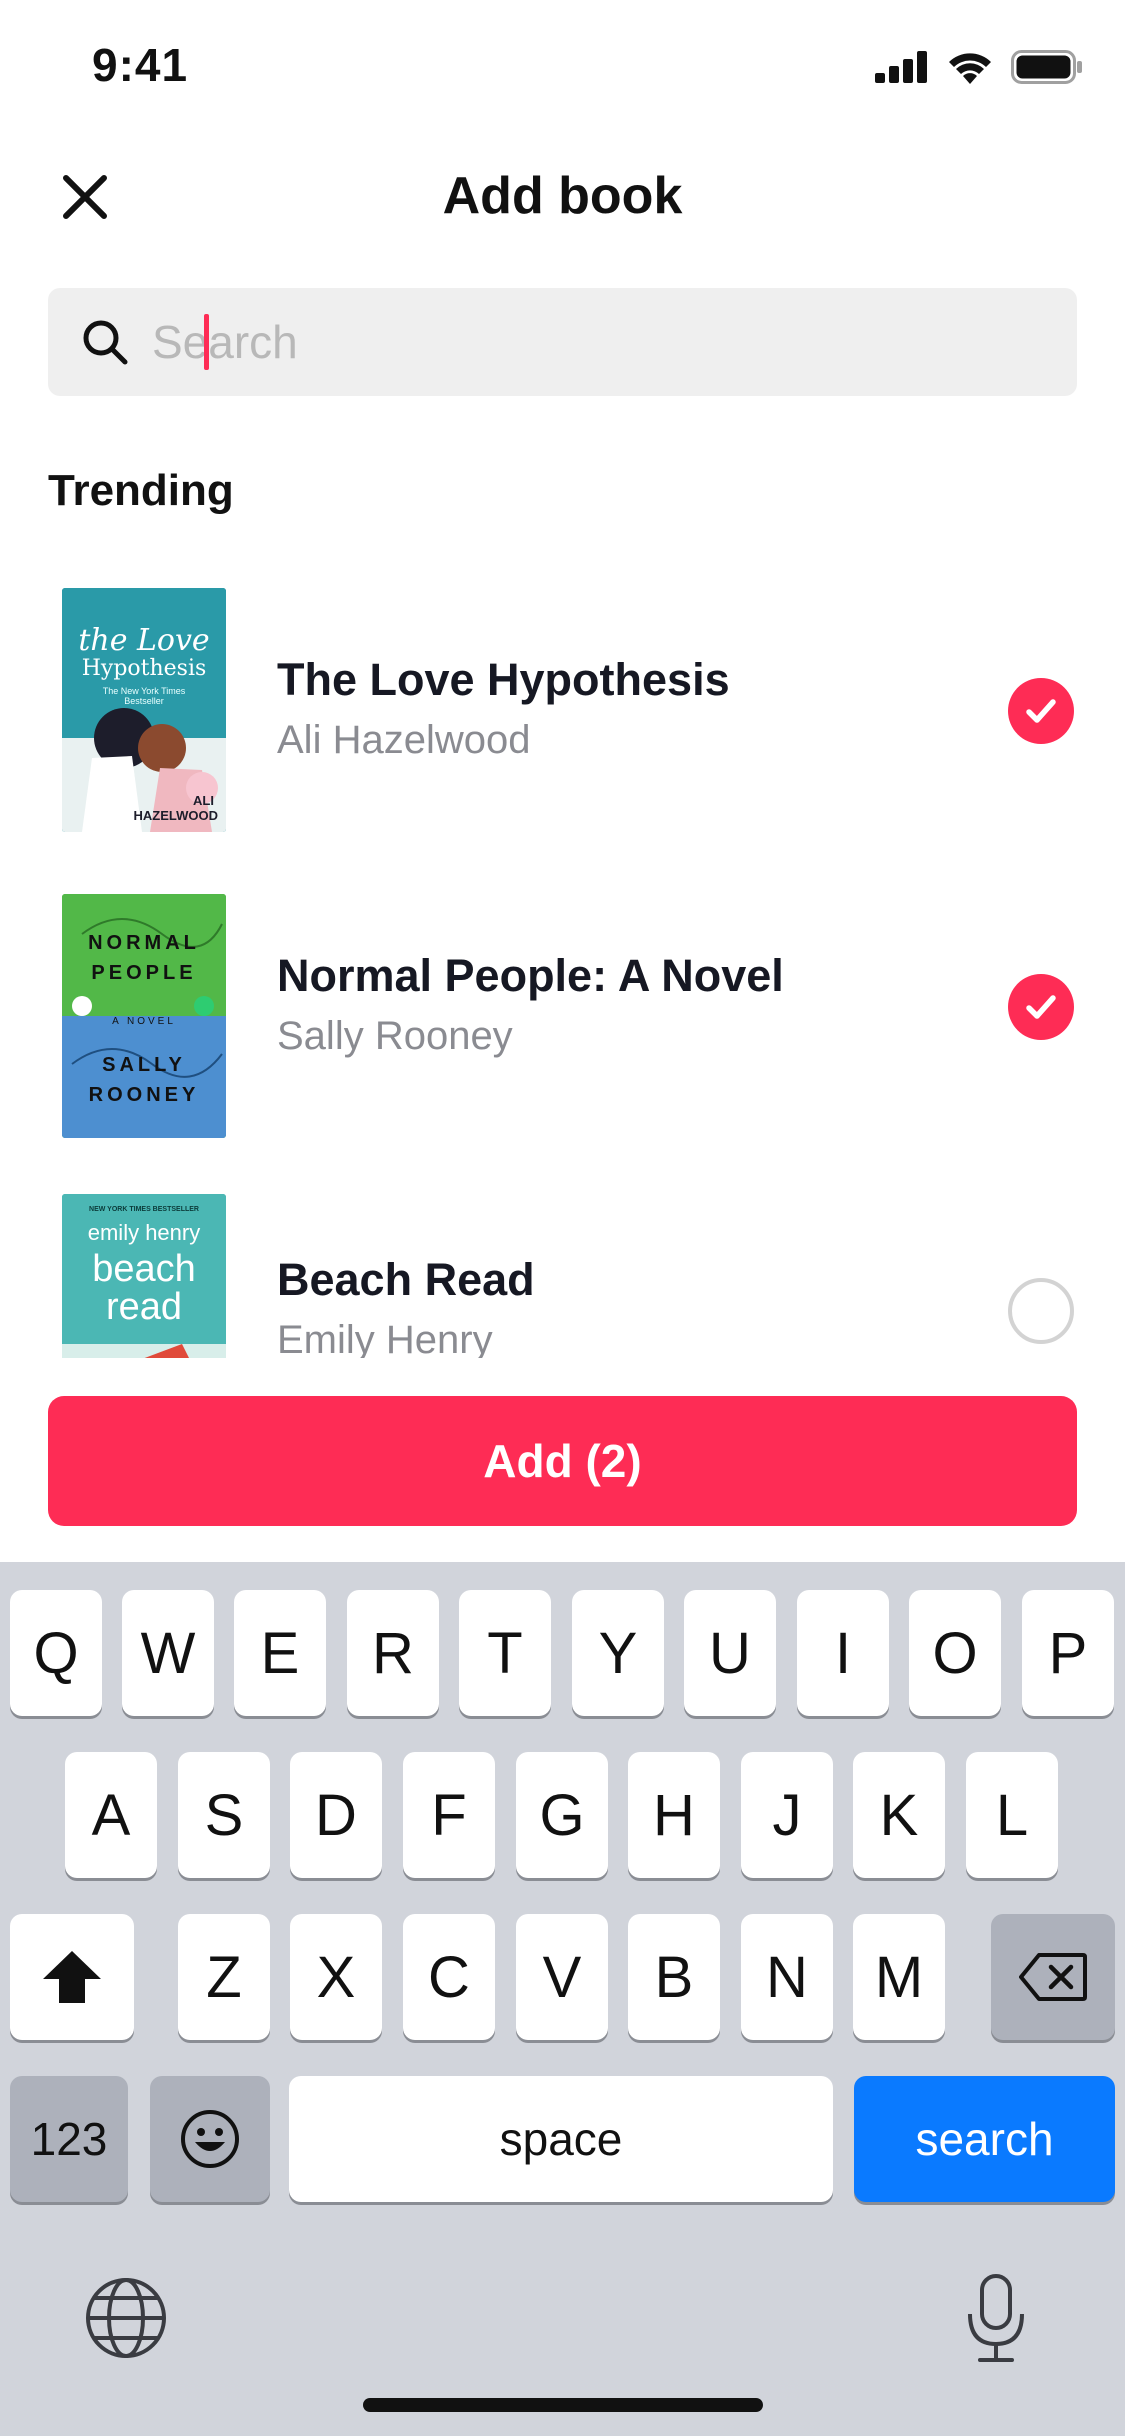  I want to click on cover-subtitle: Hypothesis, so click(144, 668).